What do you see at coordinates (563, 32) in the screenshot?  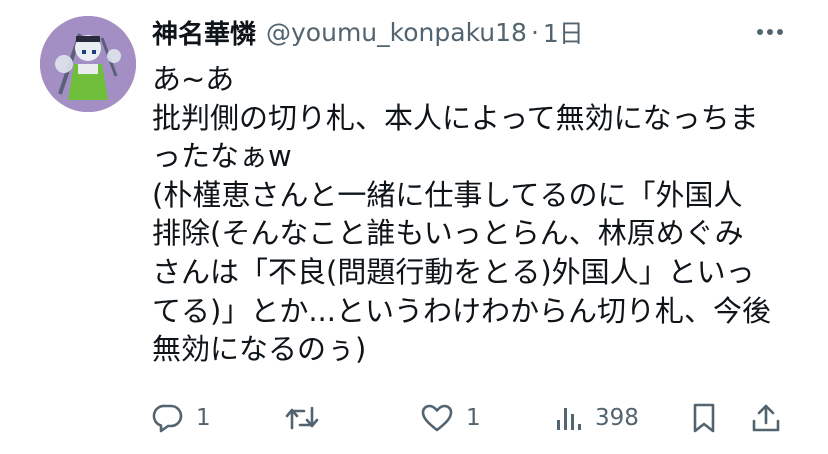 I see `timestamp: 1日` at bounding box center [563, 32].